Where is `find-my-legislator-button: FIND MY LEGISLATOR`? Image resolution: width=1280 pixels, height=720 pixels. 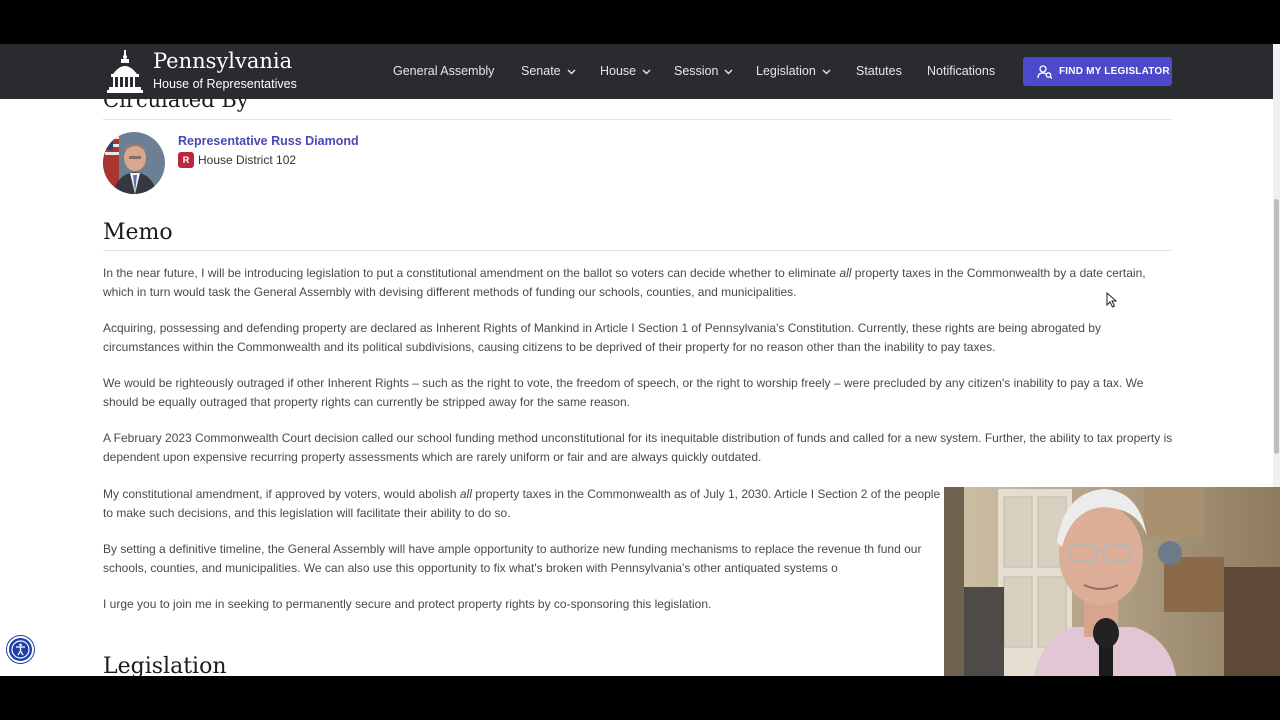 find-my-legislator-button: FIND MY LEGISLATOR is located at coordinates (1097, 71).